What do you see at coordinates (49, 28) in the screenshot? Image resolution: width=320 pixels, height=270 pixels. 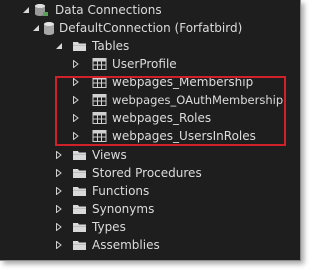 I see `database-cylinder-icon` at bounding box center [49, 28].